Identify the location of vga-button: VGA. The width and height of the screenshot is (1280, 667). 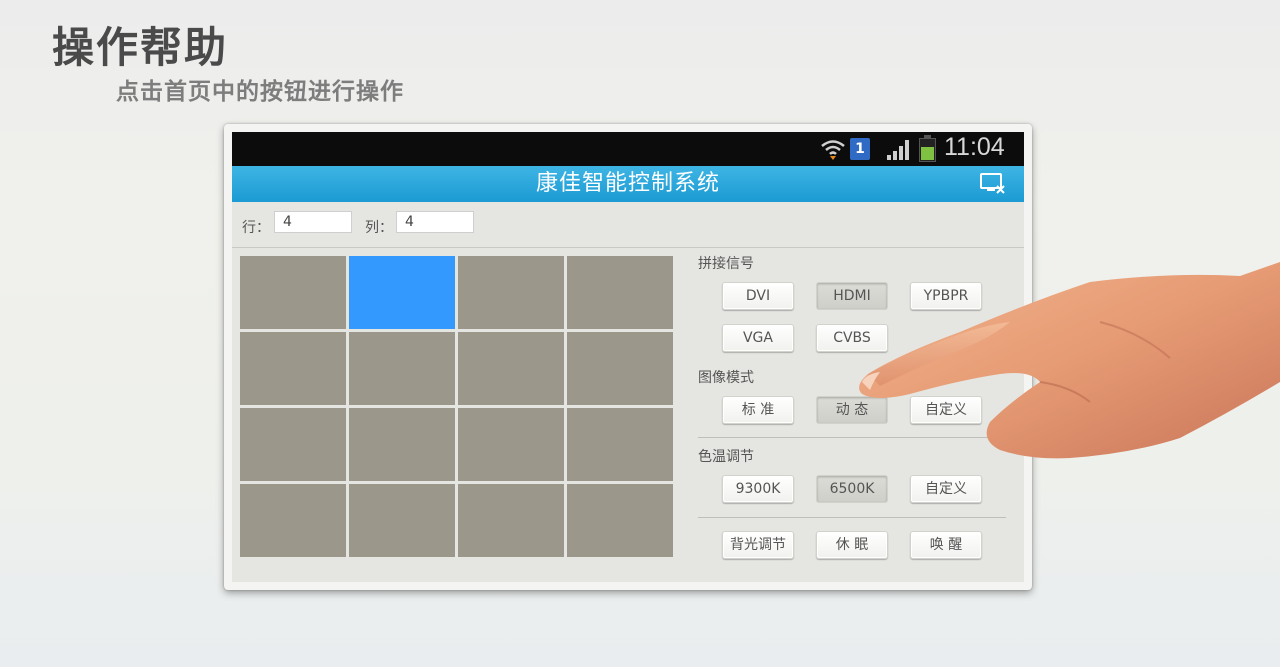
(758, 338).